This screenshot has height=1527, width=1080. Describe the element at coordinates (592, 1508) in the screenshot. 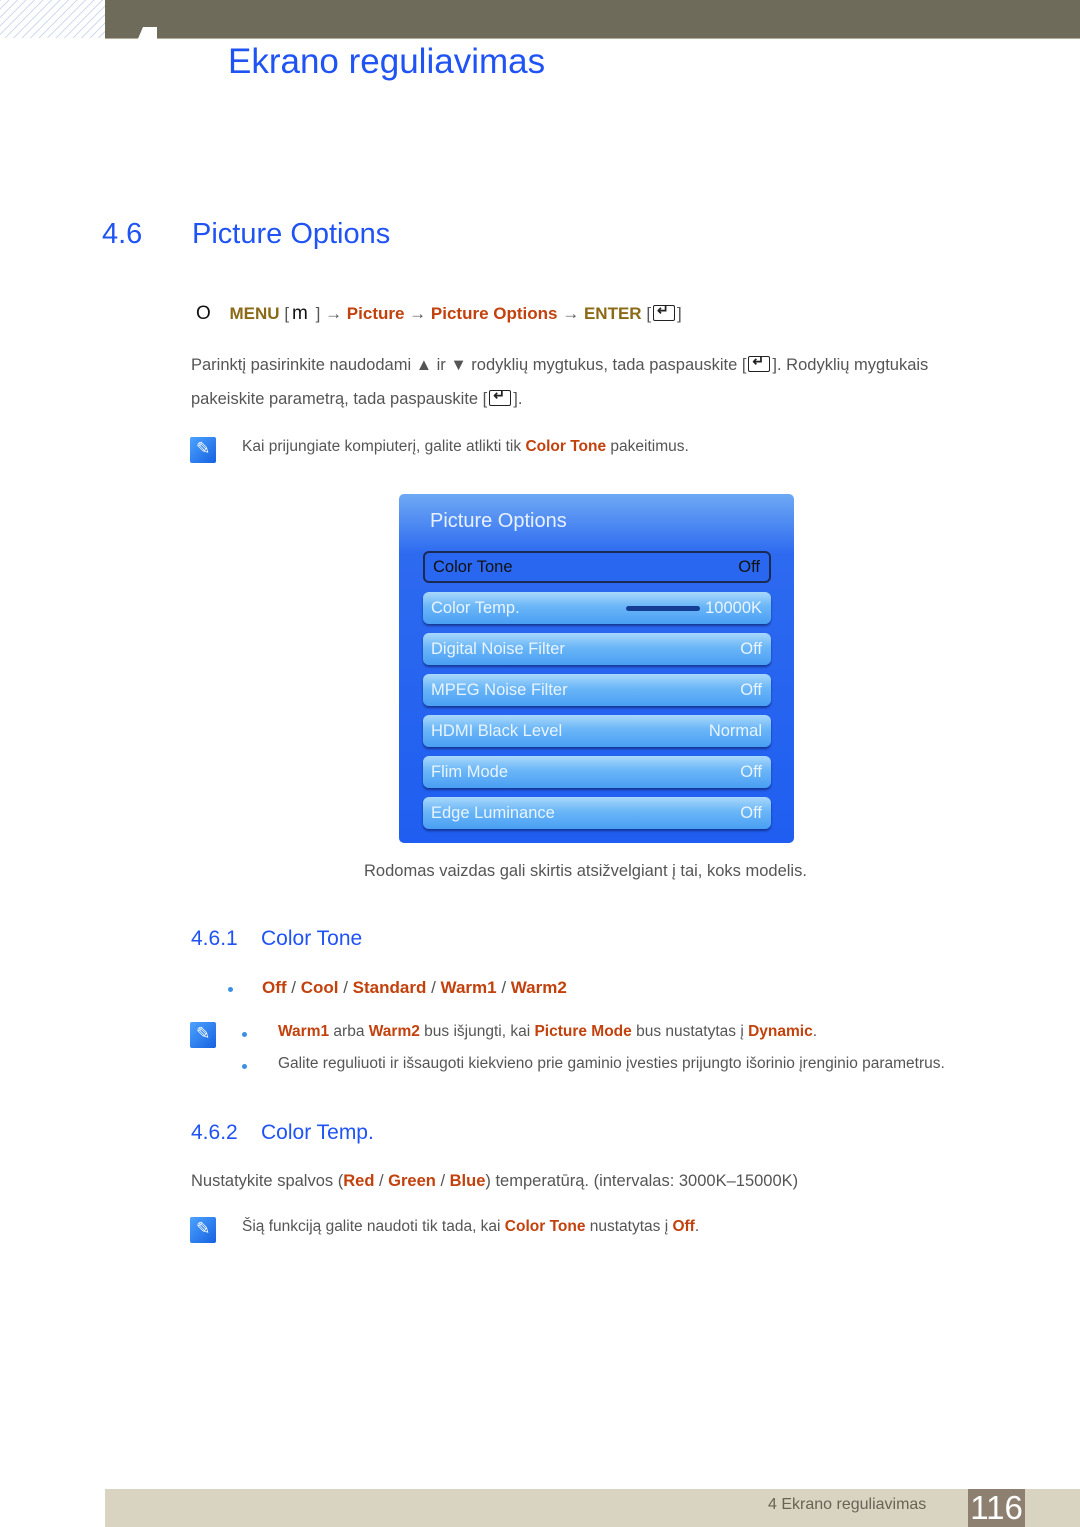

I see `footer-bar` at that location.